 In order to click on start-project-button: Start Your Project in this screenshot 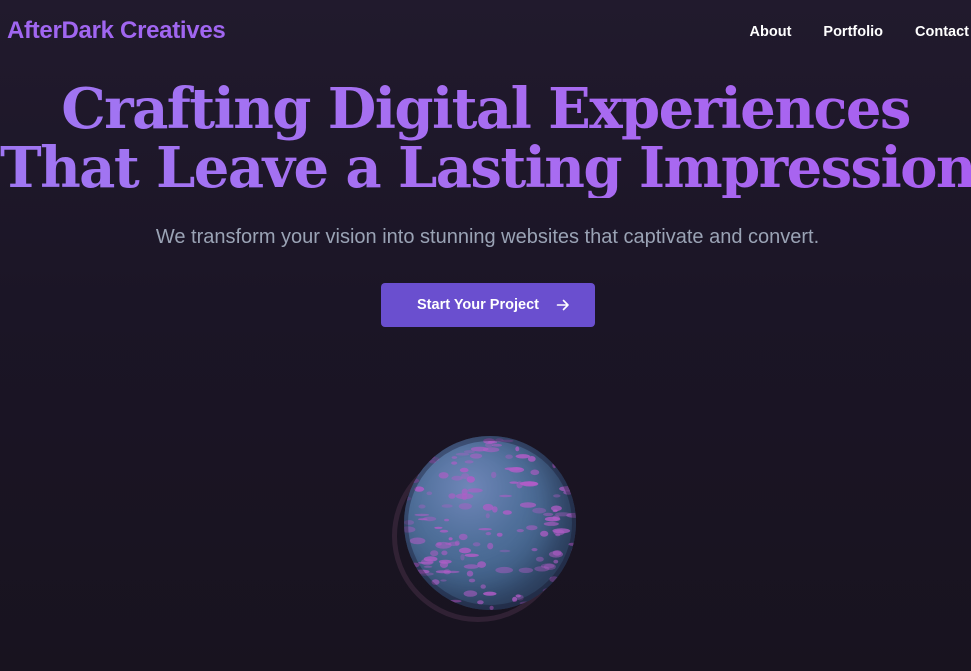, I will do `click(488, 305)`.